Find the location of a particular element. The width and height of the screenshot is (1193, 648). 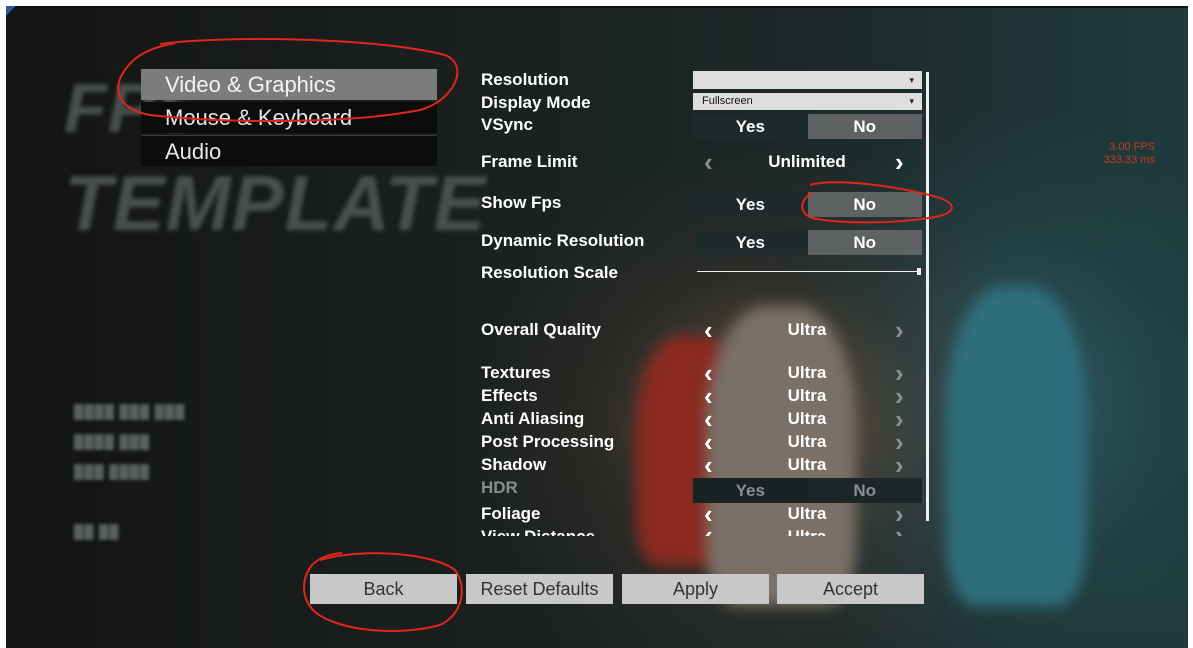

vsync-label: VSync is located at coordinates (507, 124).